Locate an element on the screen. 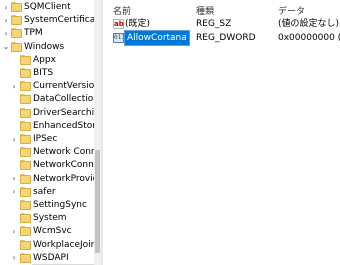 This screenshot has height=265, width=340. tree-item: WorkplaceJoin is located at coordinates (48, 245).